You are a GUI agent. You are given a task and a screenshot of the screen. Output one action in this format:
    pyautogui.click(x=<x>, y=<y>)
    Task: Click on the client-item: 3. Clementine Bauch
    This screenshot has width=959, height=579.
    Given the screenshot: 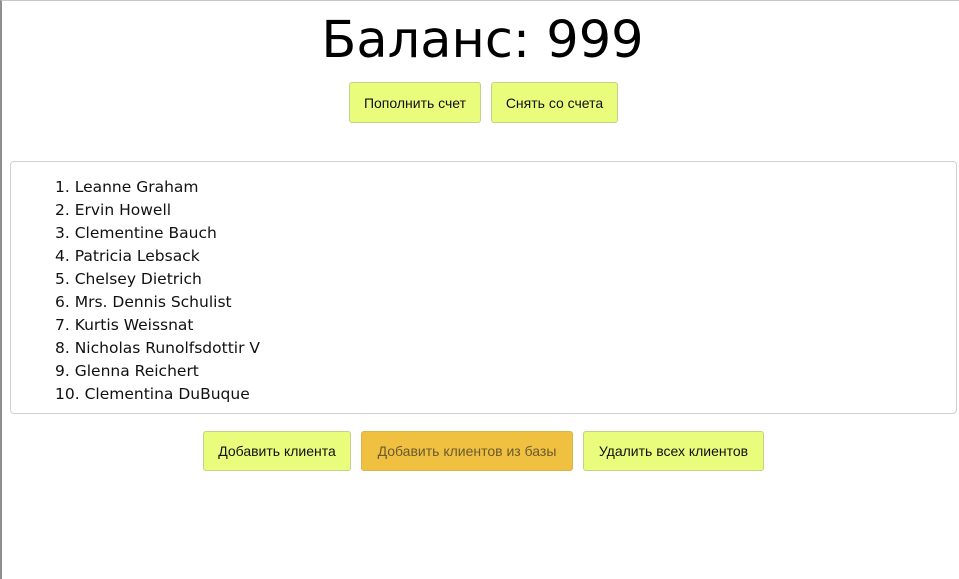 What is the action you would take?
    pyautogui.click(x=136, y=233)
    